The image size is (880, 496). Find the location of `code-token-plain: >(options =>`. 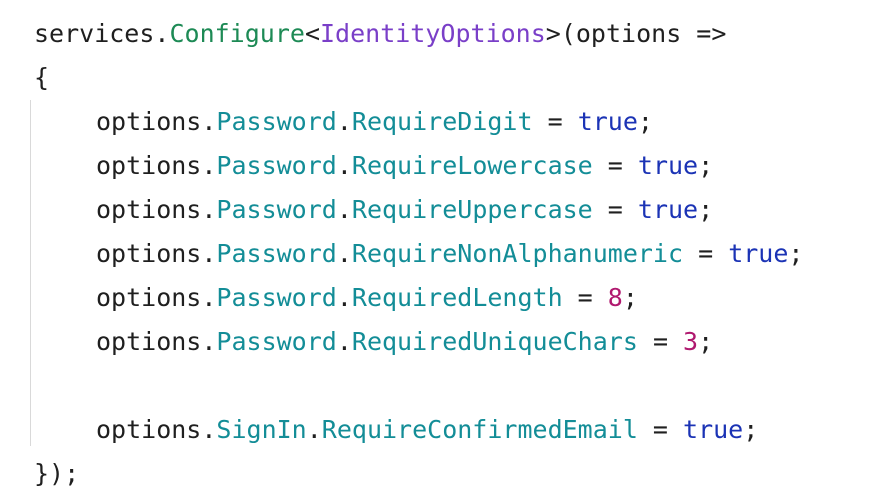

code-token-plain: >(options => is located at coordinates (636, 33).